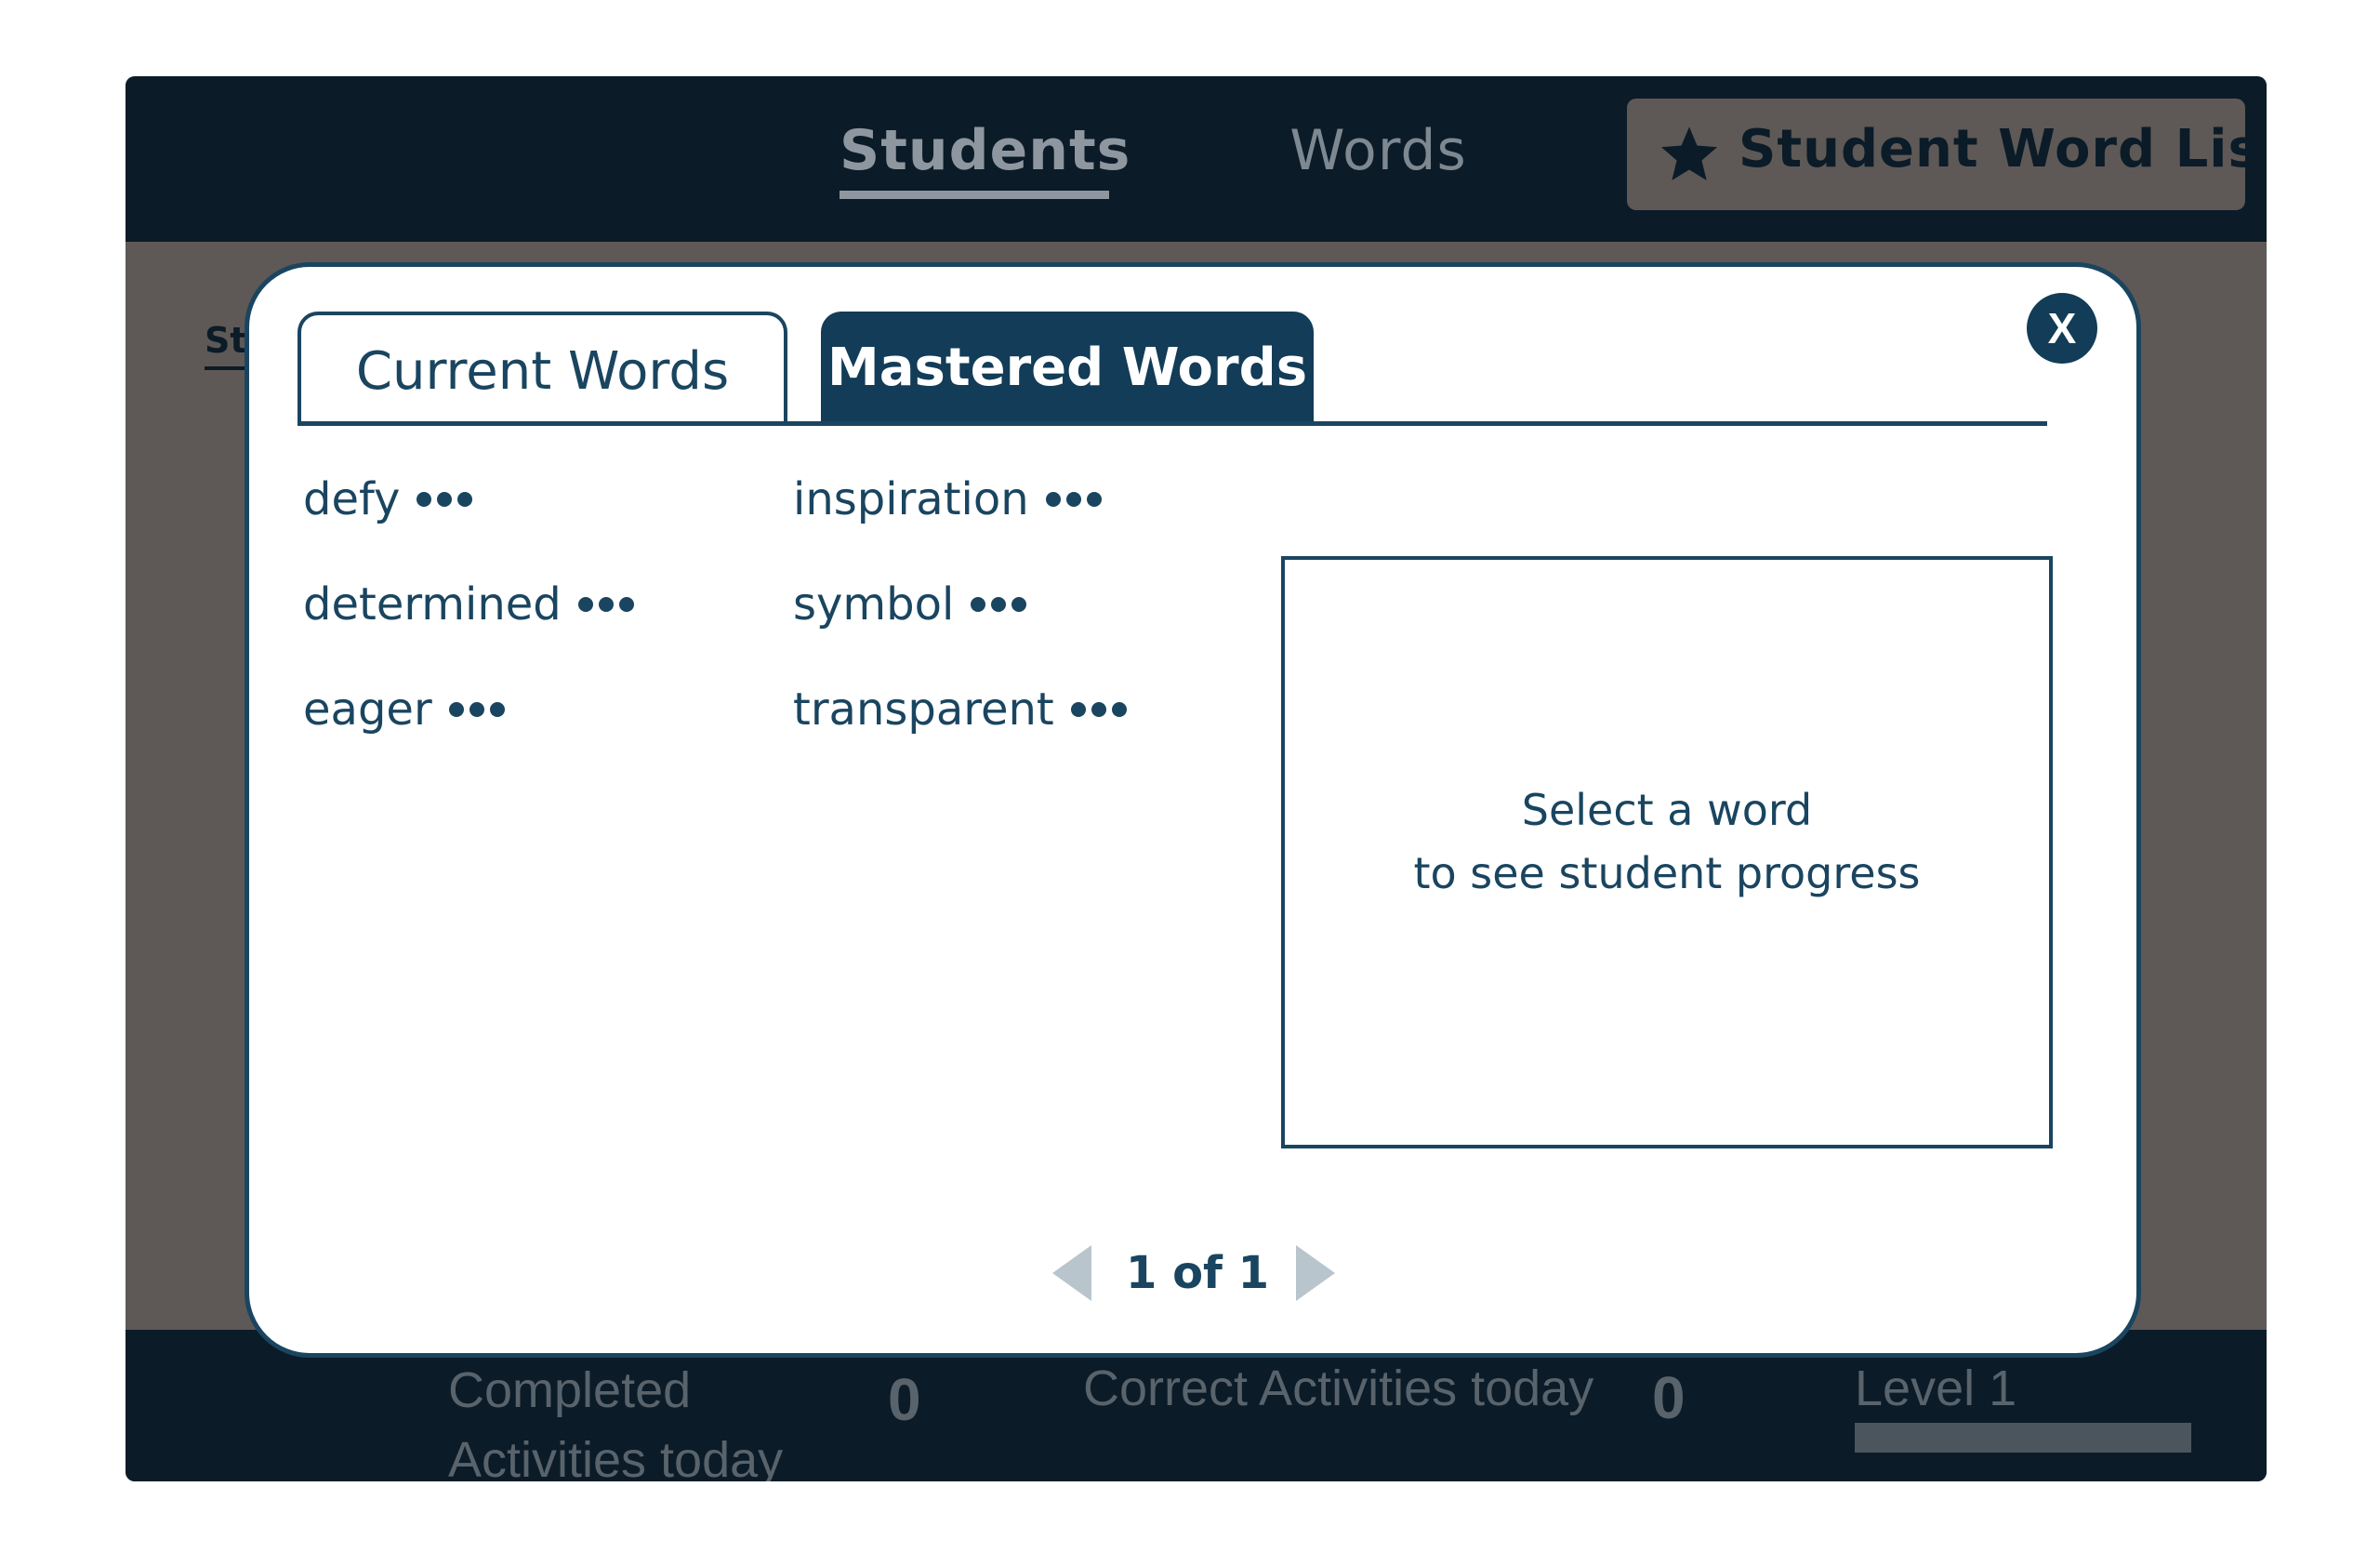  I want to click on word-item: eager, so click(404, 710).